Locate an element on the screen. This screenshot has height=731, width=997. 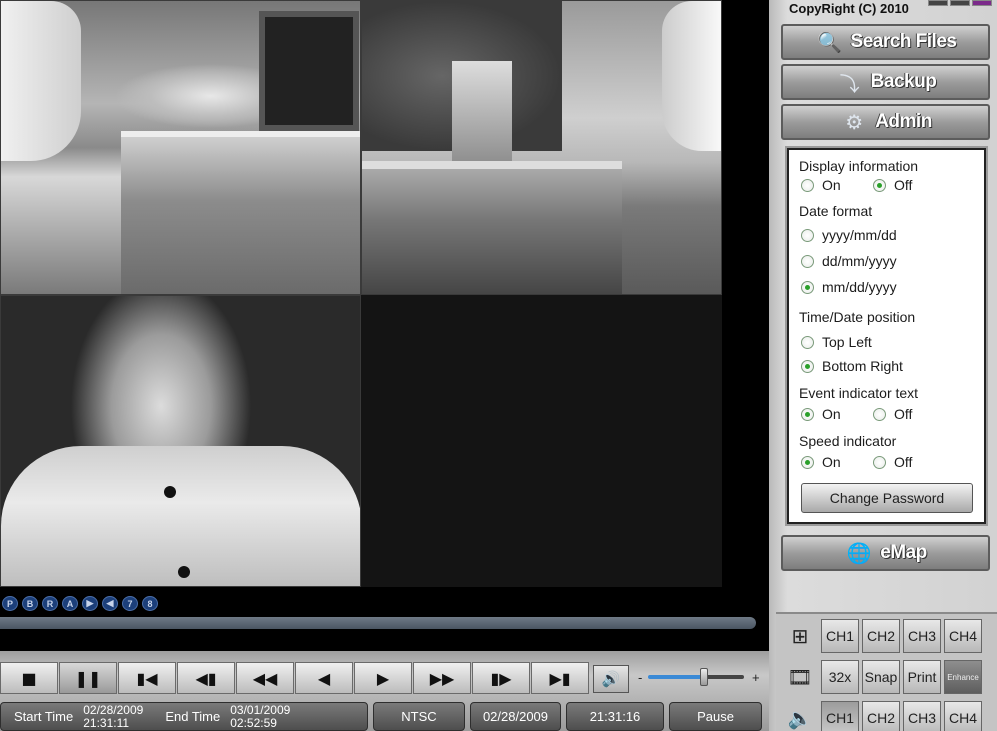
speaker-icon: 🔊 is located at coordinates (611, 679).